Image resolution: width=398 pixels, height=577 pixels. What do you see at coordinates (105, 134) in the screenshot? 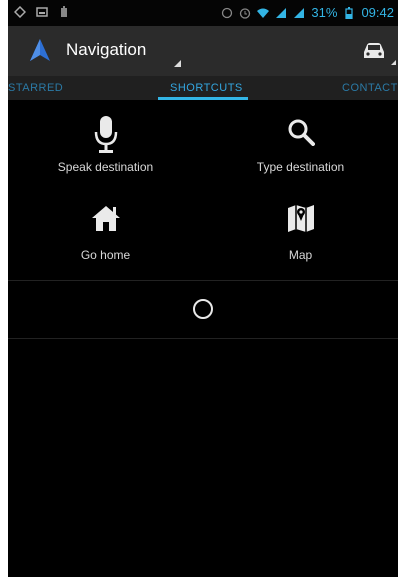
I see `microphone-icon` at bounding box center [105, 134].